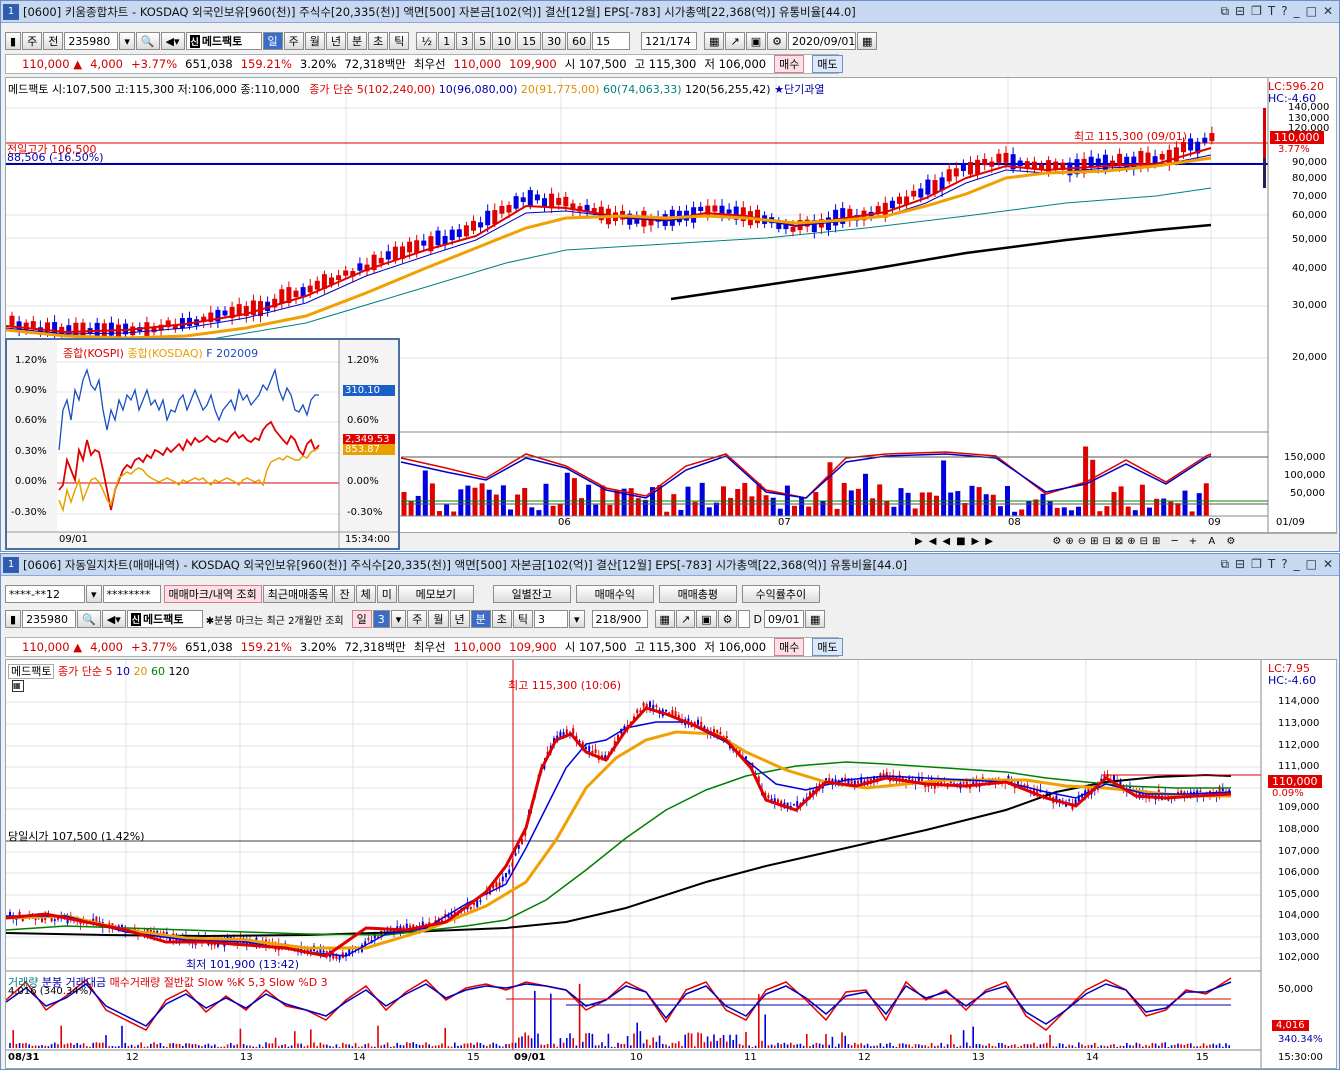 The width and height of the screenshot is (1340, 1070). Describe the element at coordinates (32, 41) in the screenshot. I see `period-week: 주` at that location.